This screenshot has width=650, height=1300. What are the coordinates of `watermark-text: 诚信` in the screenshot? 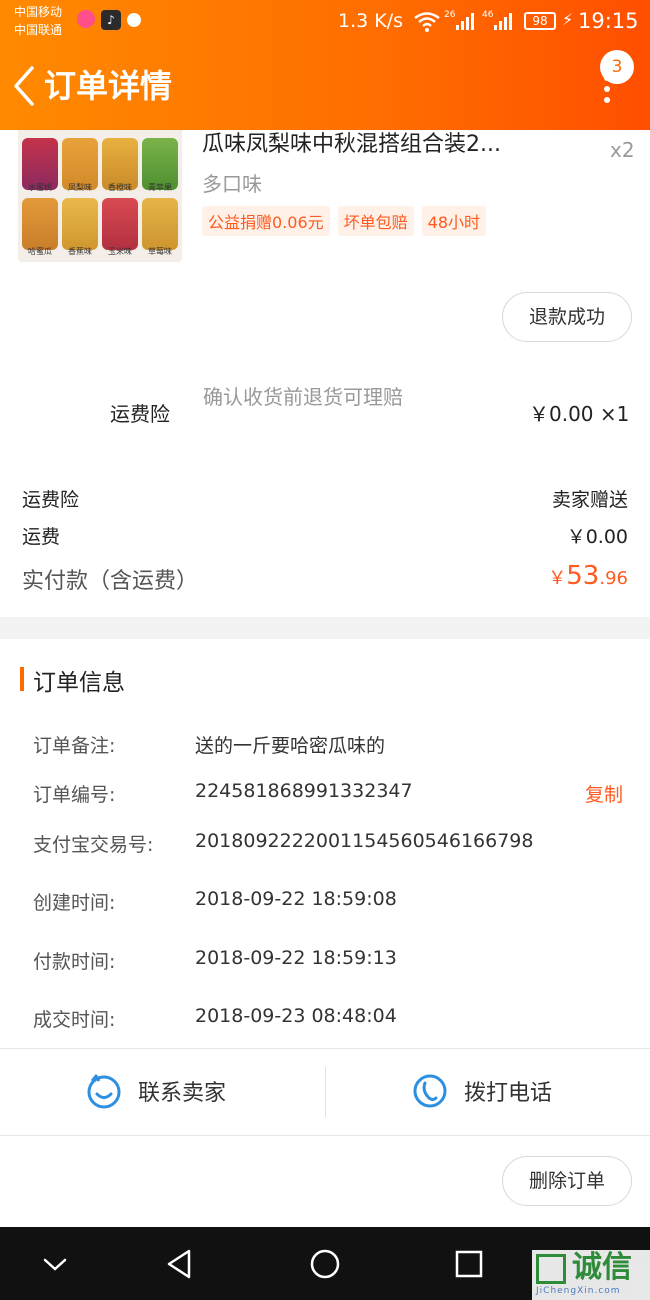 It's located at (602, 1267).